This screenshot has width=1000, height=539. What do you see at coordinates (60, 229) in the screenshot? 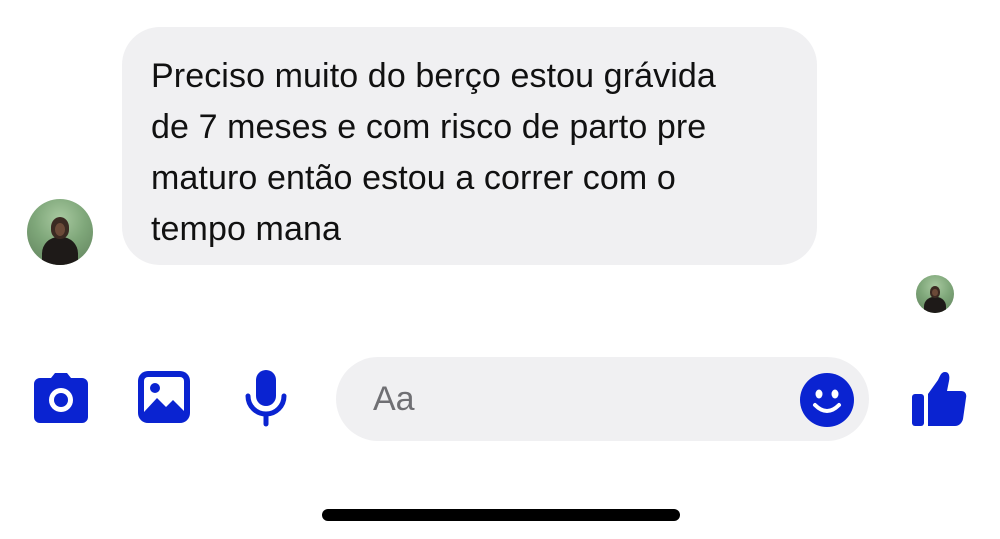
I see `avatar-figure-face` at bounding box center [60, 229].